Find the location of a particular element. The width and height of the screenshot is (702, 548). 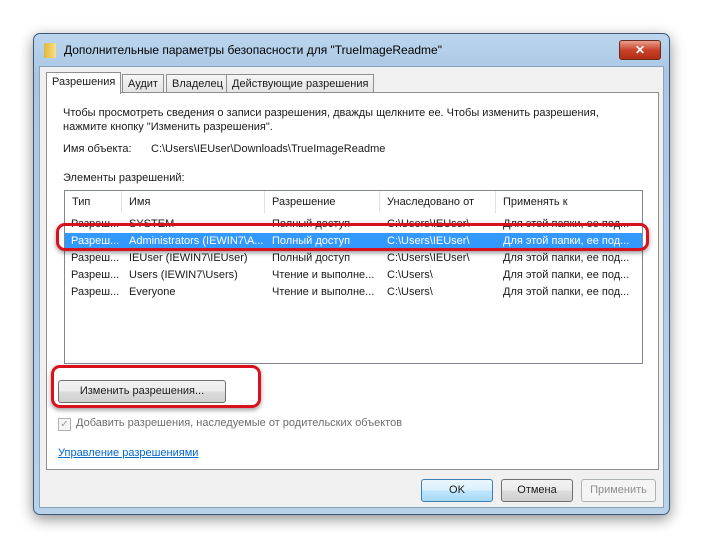

apply-button: Применить is located at coordinates (618, 490).